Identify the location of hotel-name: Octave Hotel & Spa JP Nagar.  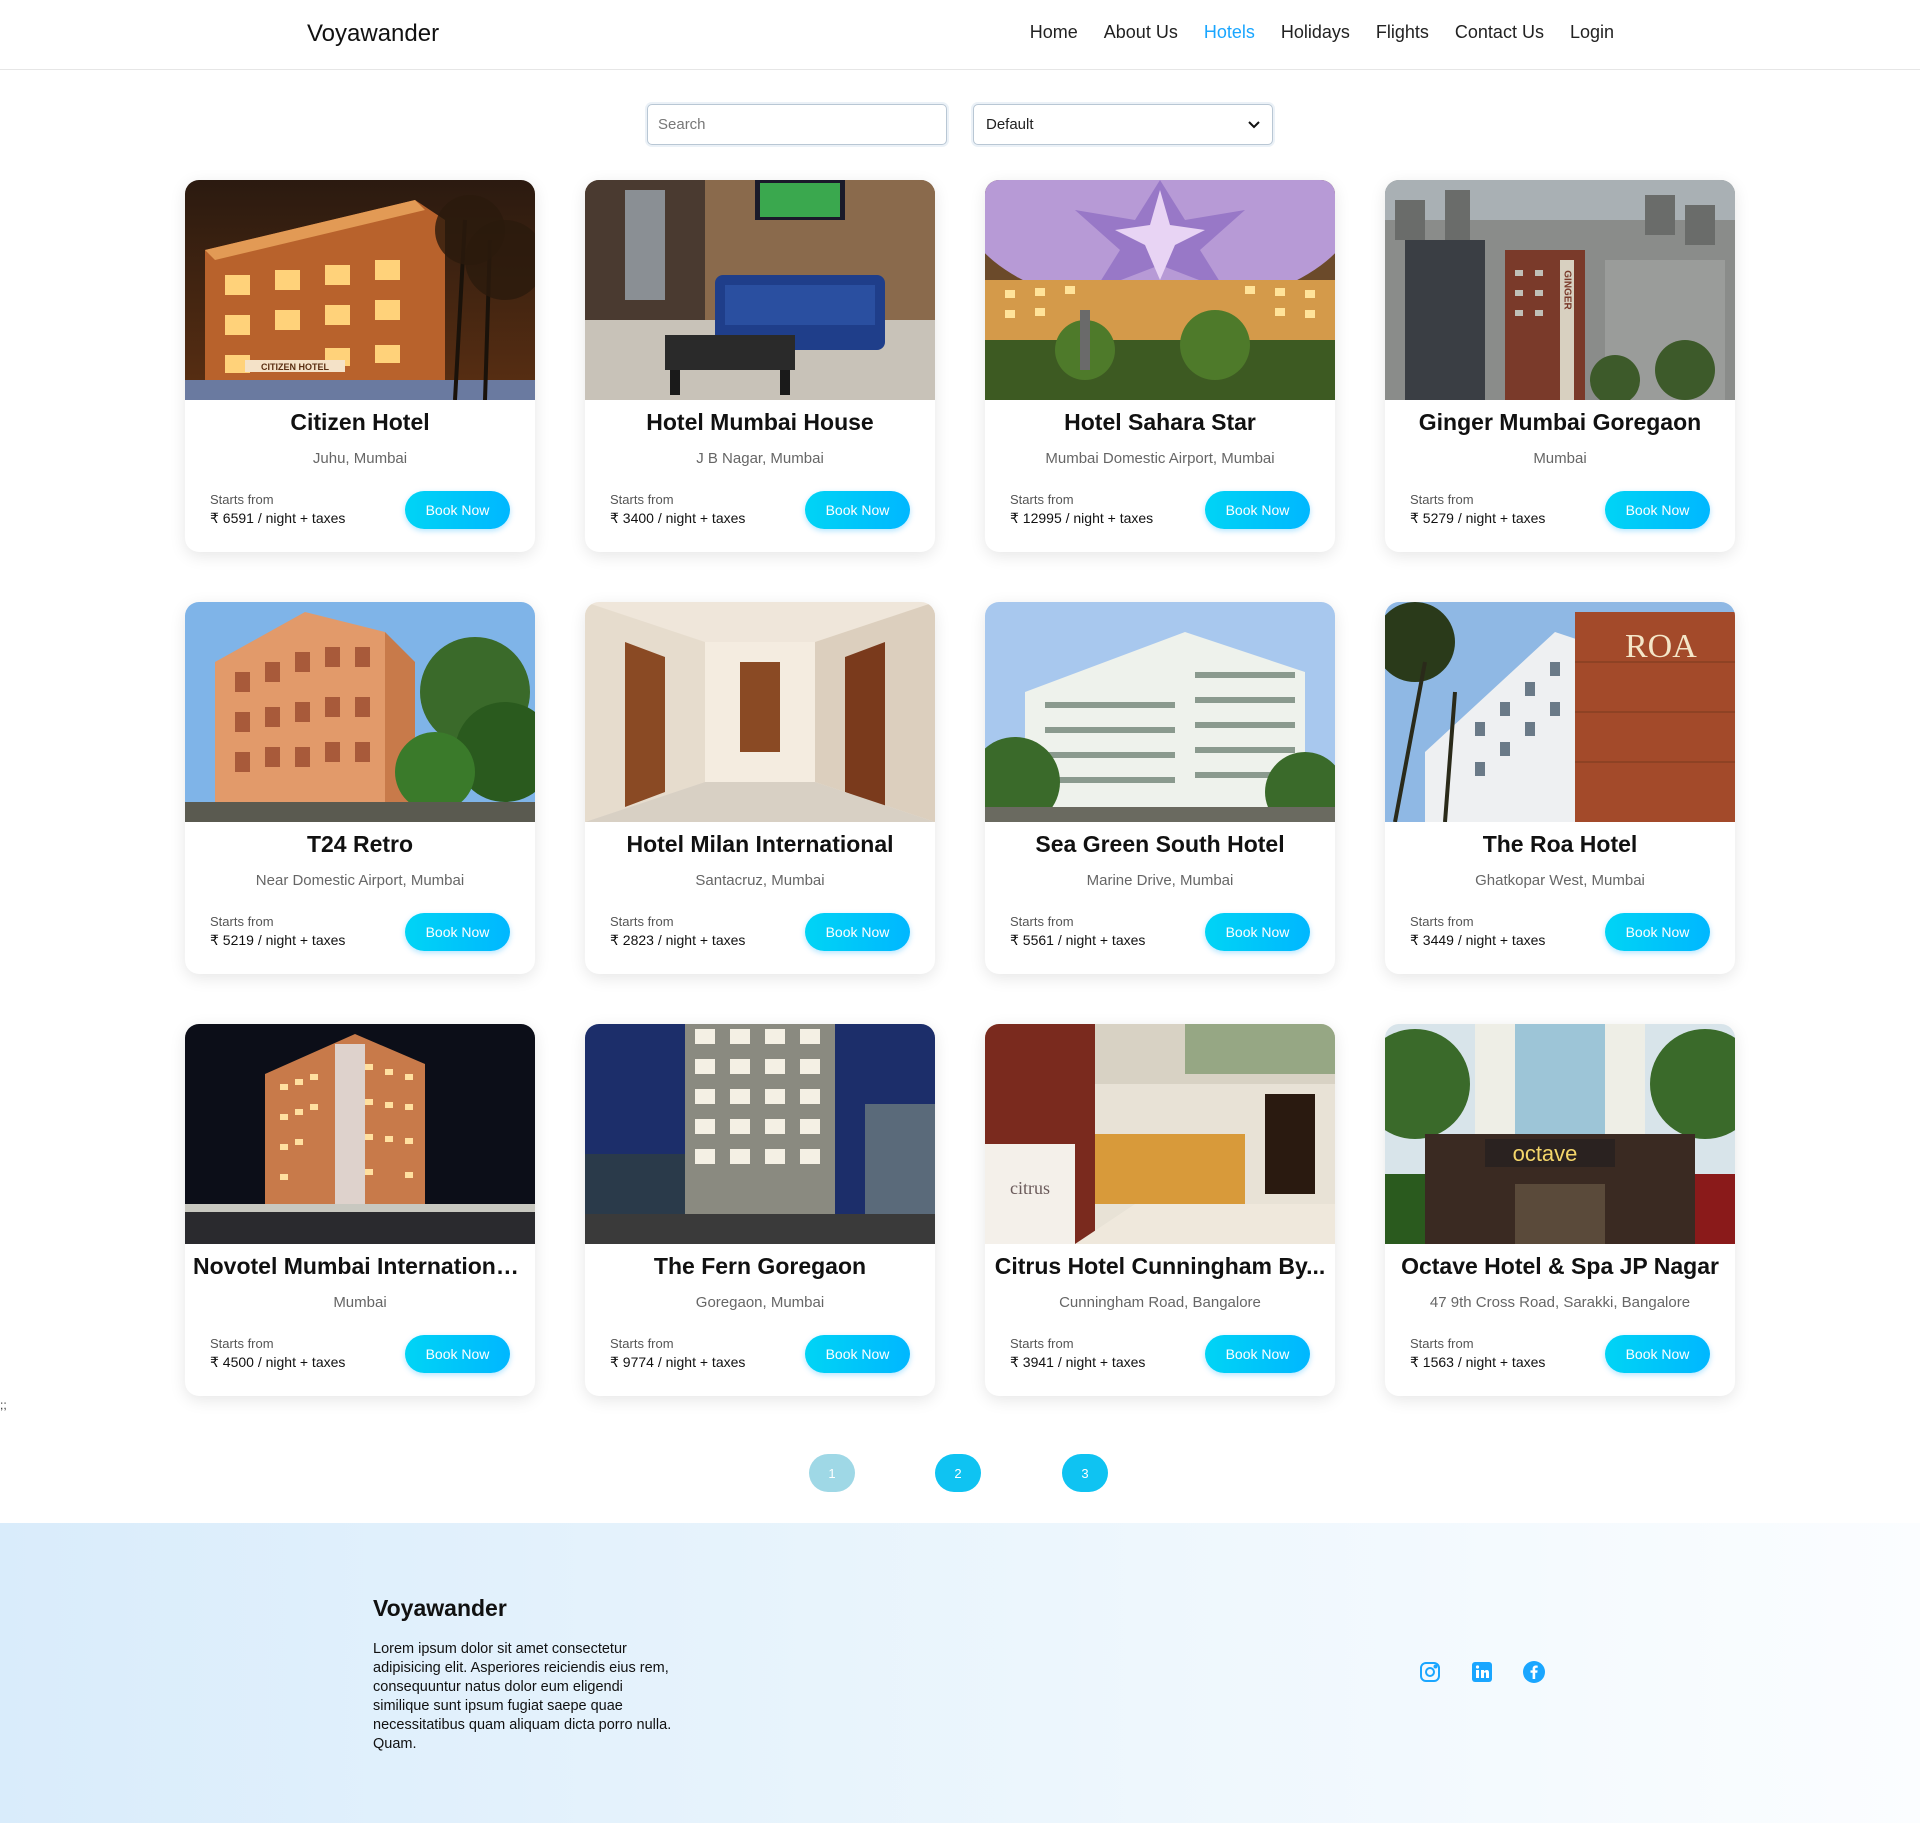
(1560, 1266).